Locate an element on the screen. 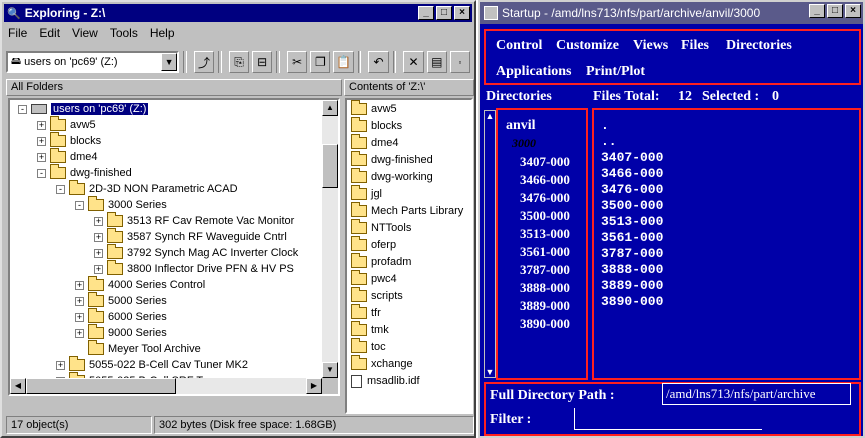 The image size is (865, 438). tree-item: +3800 Inflector Drive PFN & HV PS is located at coordinates (194, 268).